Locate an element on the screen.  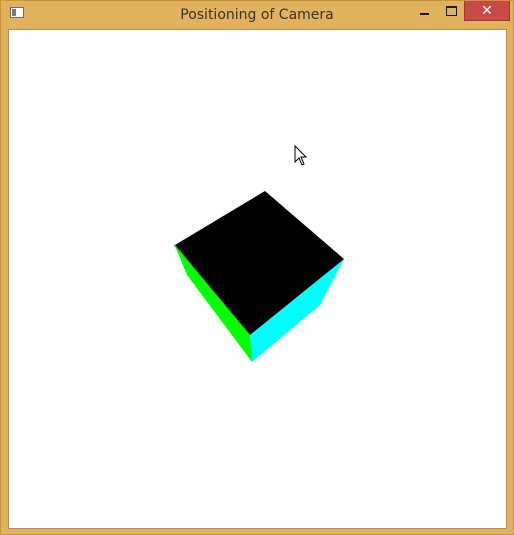
cube-top-face is located at coordinates (259, 263).